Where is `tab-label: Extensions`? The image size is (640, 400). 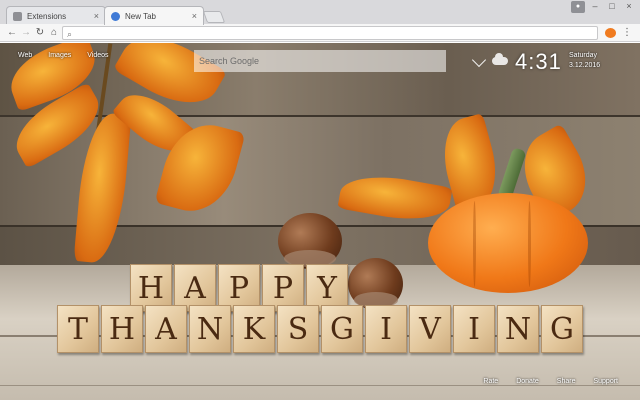 tab-label: Extensions is located at coordinates (47, 16).